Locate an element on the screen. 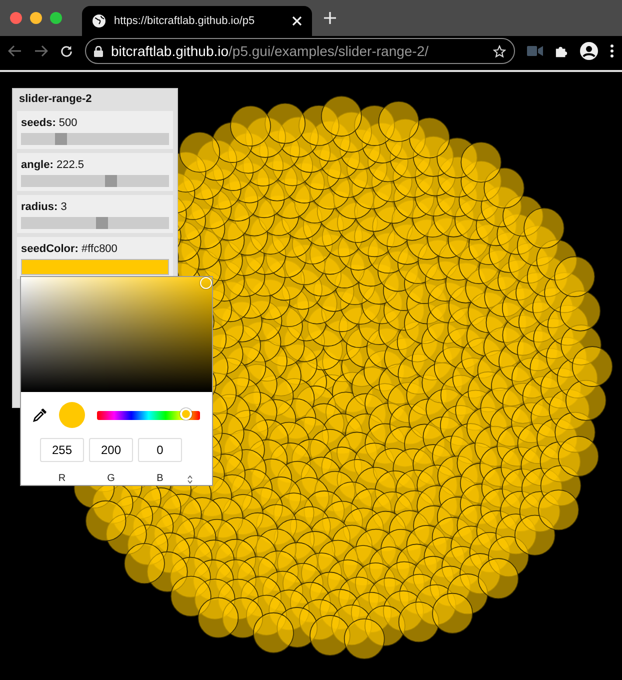 Image resolution: width=622 pixels, height=680 pixels. hue-thumb is located at coordinates (186, 414).